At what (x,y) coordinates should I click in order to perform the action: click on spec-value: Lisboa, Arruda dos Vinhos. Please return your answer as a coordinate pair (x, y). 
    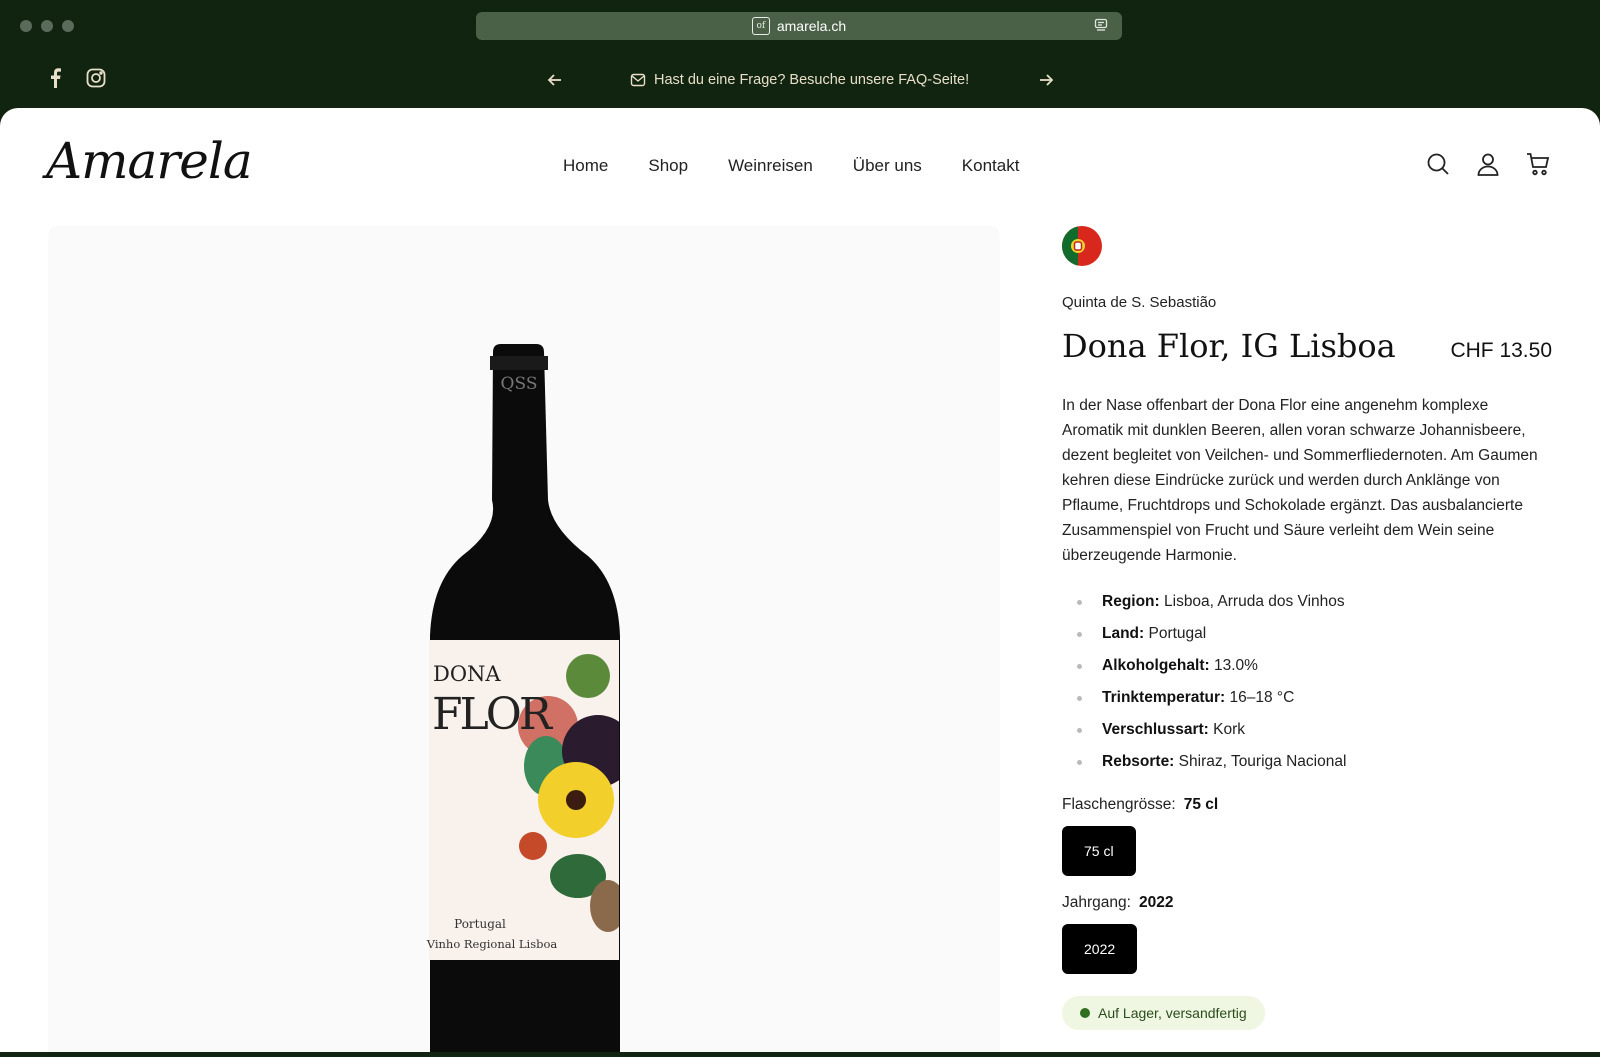
    Looking at the image, I should click on (1254, 601).